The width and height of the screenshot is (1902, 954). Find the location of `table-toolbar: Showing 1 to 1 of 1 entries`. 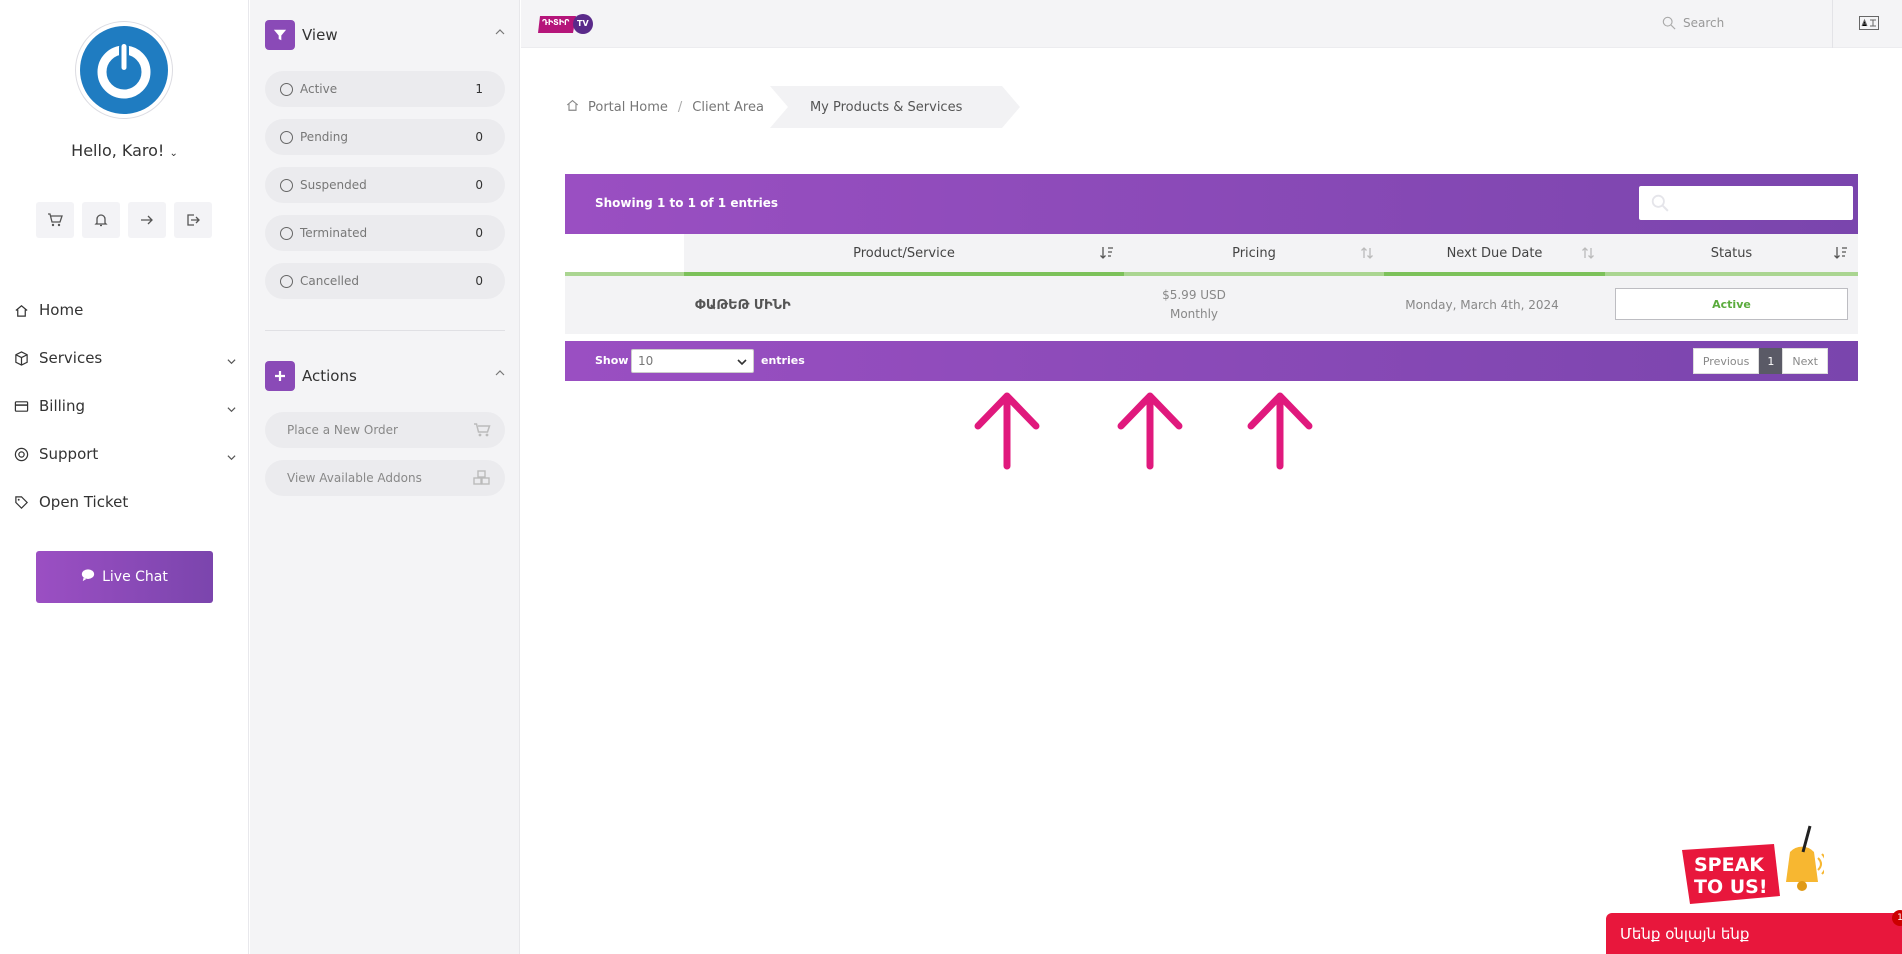

table-toolbar: Showing 1 to 1 of 1 entries is located at coordinates (1211, 204).